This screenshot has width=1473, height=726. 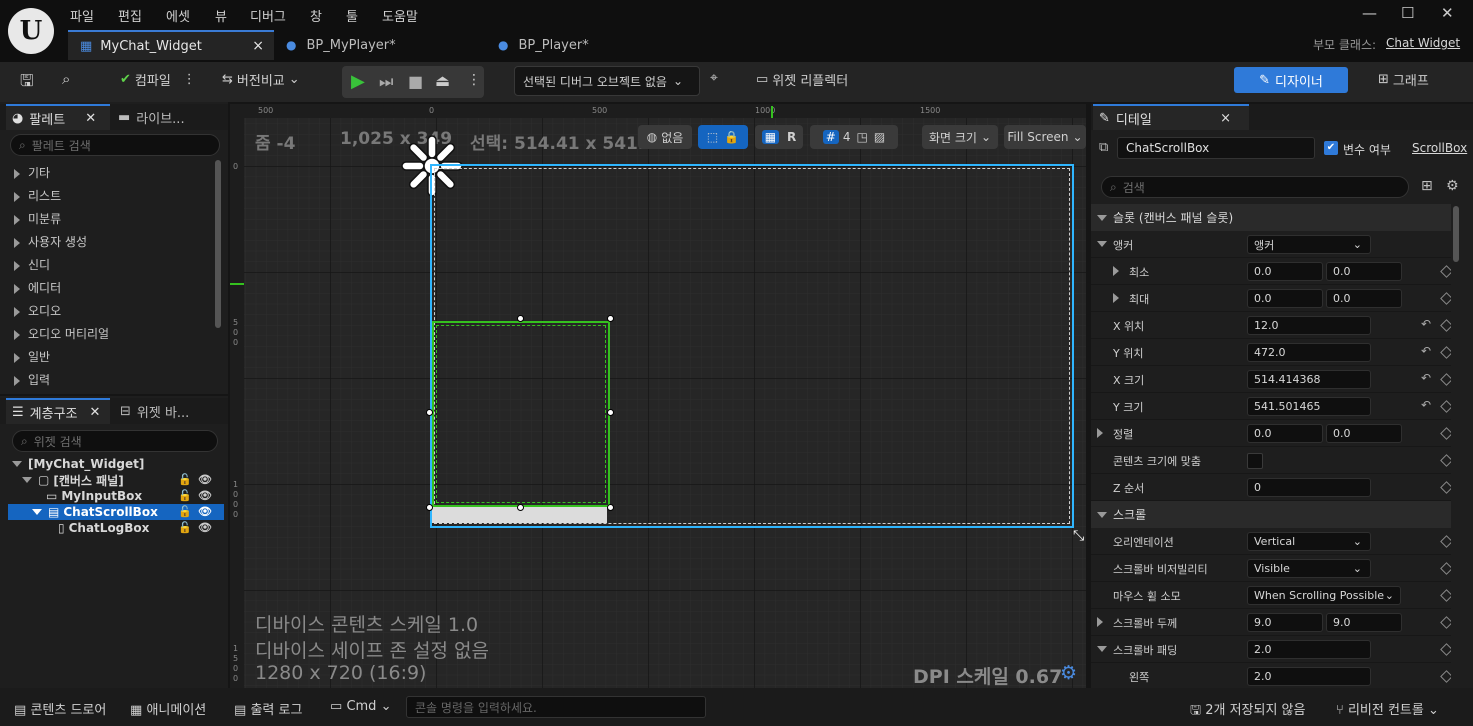 I want to click on palette-category: 신디, so click(x=32, y=264).